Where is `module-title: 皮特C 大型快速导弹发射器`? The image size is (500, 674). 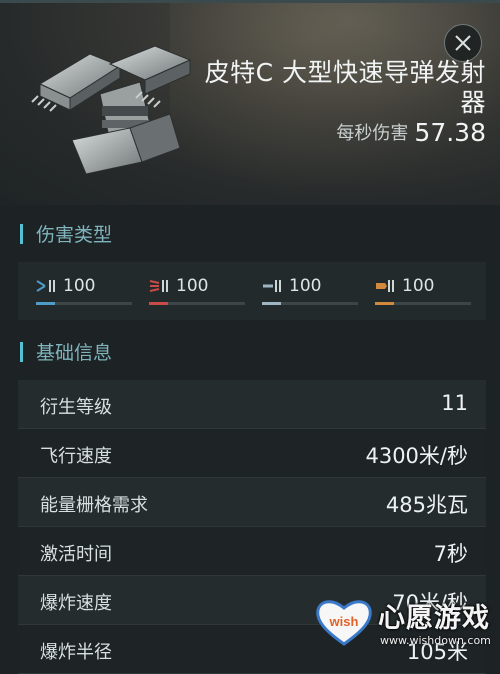 module-title: 皮特C 大型快速导弹发射器 is located at coordinates (345, 87).